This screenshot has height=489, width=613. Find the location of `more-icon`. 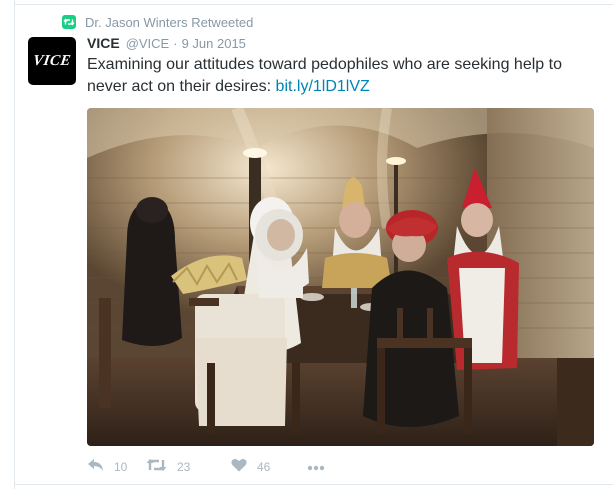

more-icon is located at coordinates (316, 467).